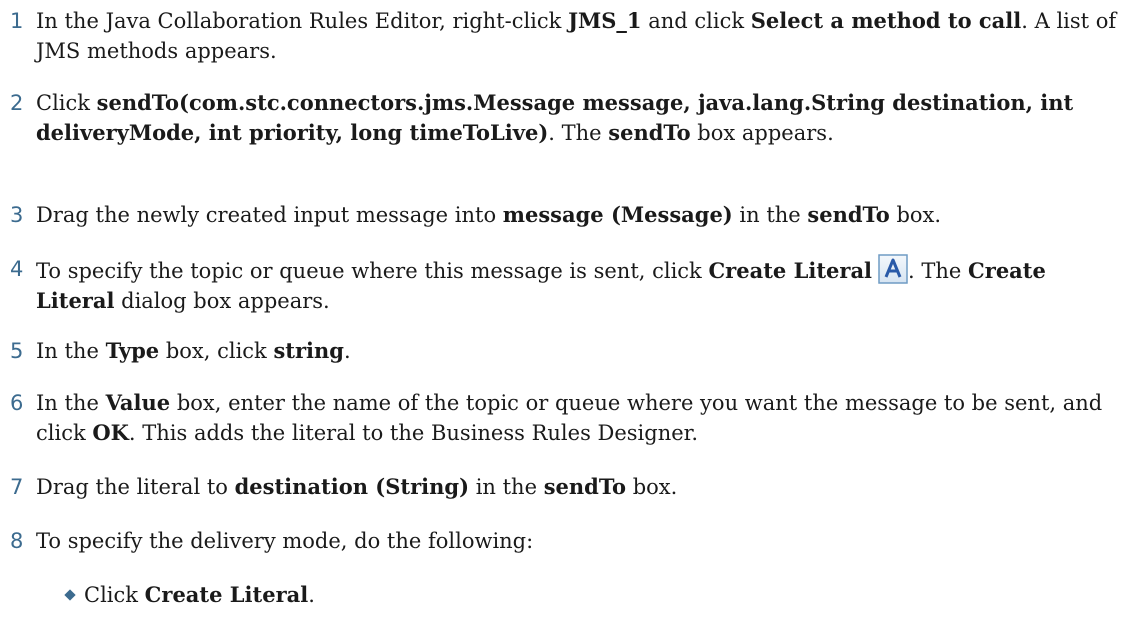 The height and width of the screenshot is (638, 1135). Describe the element at coordinates (886, 20) in the screenshot. I see `ui-term: Select a method to call` at that location.